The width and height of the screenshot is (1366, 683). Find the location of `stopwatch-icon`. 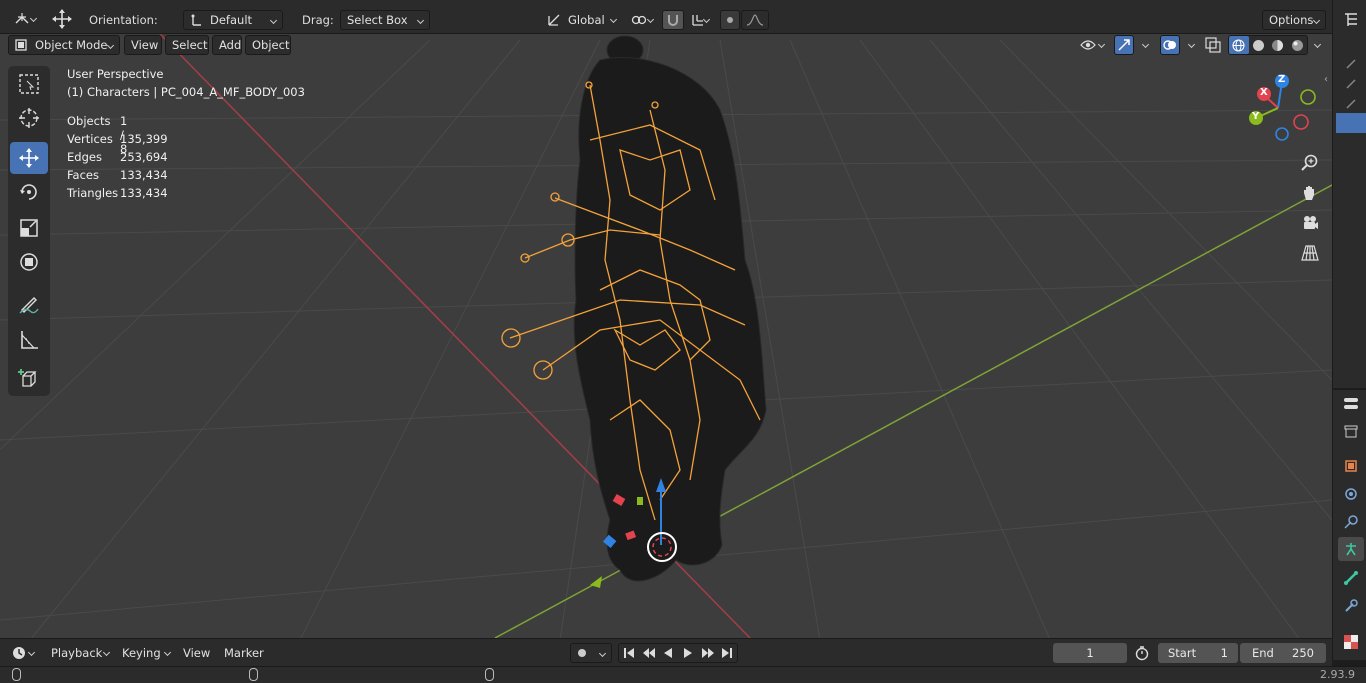

stopwatch-icon is located at coordinates (1142, 653).